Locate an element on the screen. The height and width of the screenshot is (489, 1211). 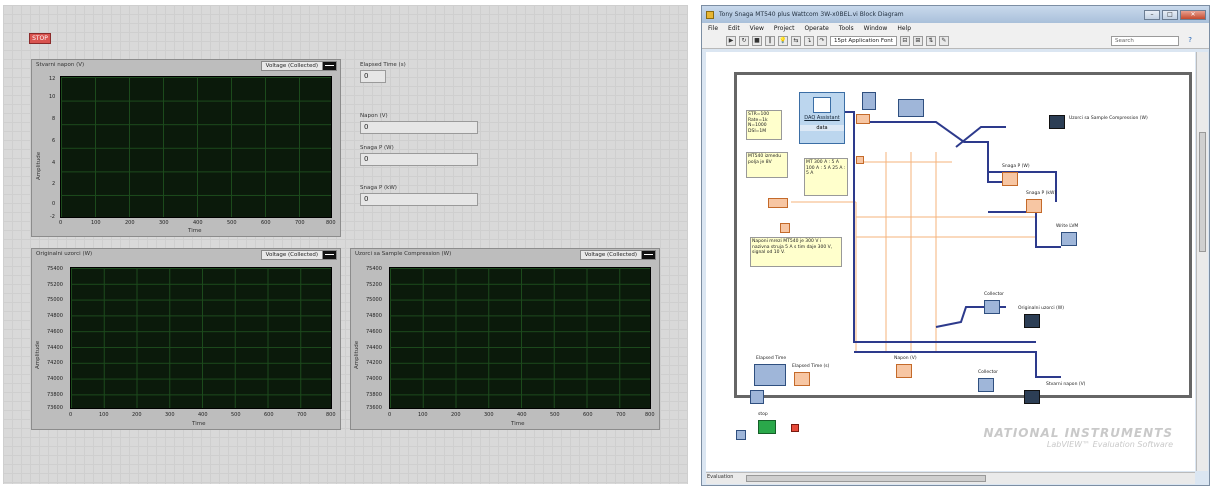
daq-assistant-icon is located at coordinates (822, 105).